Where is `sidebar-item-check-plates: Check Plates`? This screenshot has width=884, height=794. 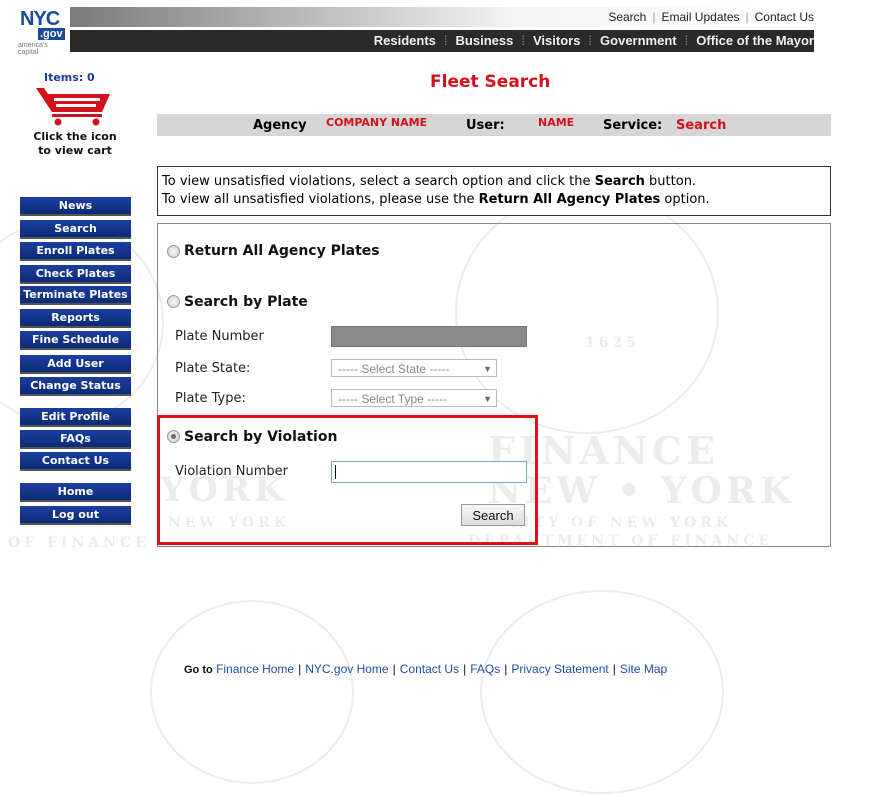
sidebar-item-check-plates: Check Plates is located at coordinates (75, 274).